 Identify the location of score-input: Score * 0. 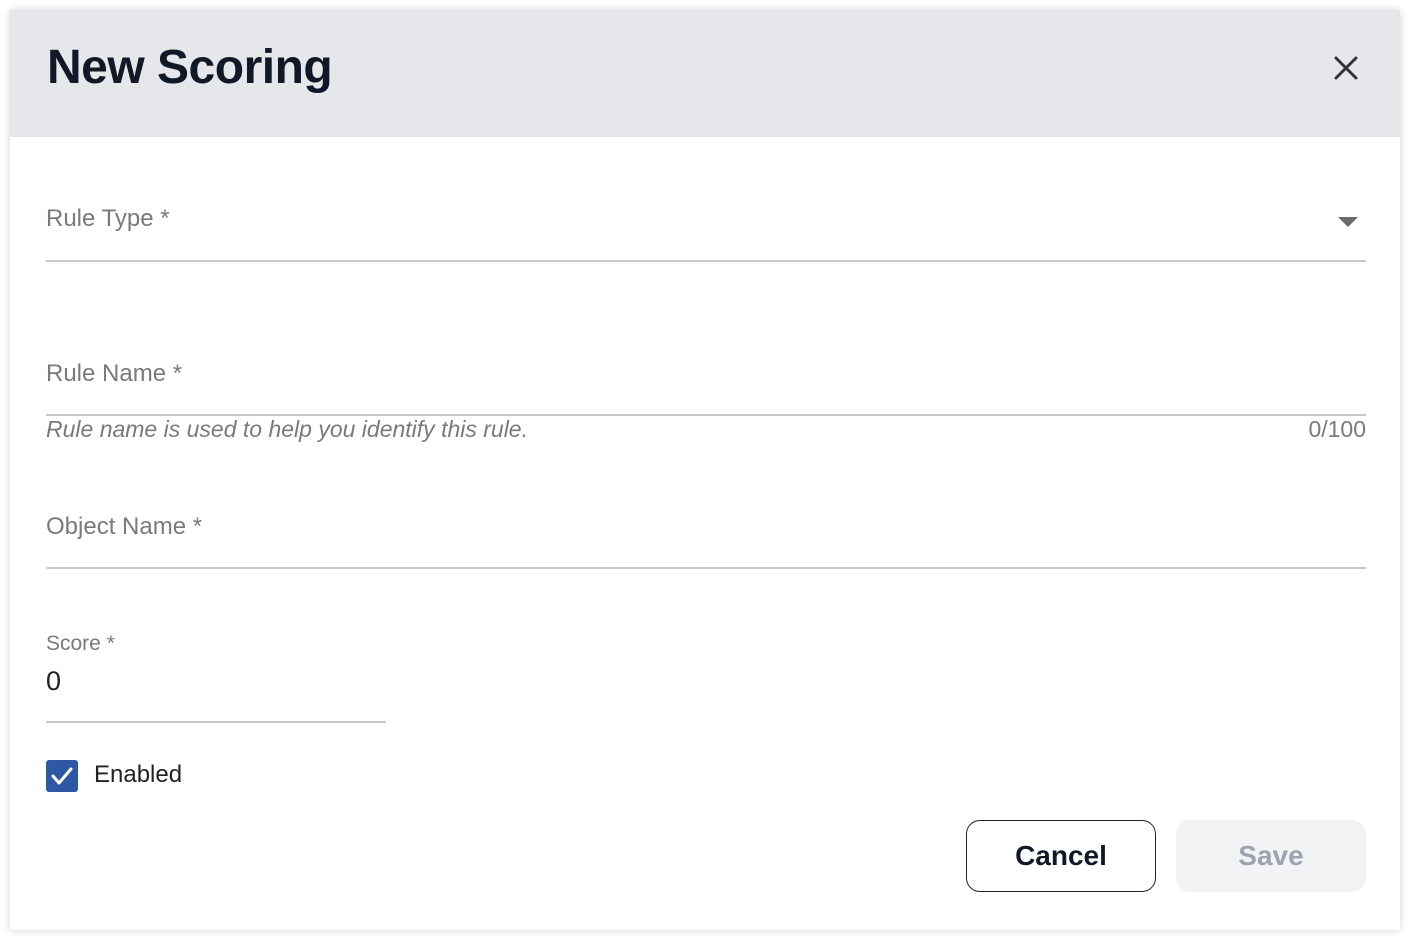
(216, 676).